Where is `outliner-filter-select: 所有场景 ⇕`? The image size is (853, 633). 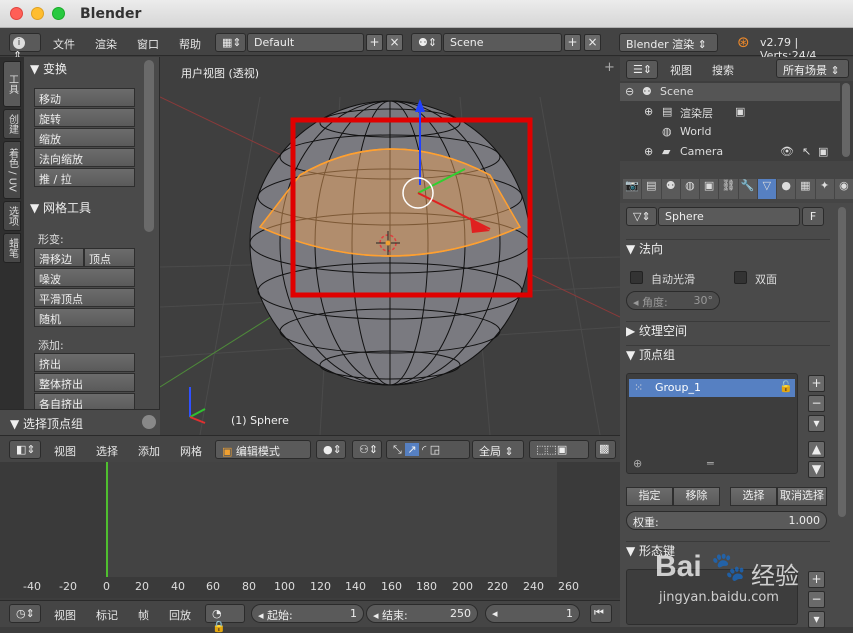 outliner-filter-select: 所有场景 ⇕ is located at coordinates (812, 68).